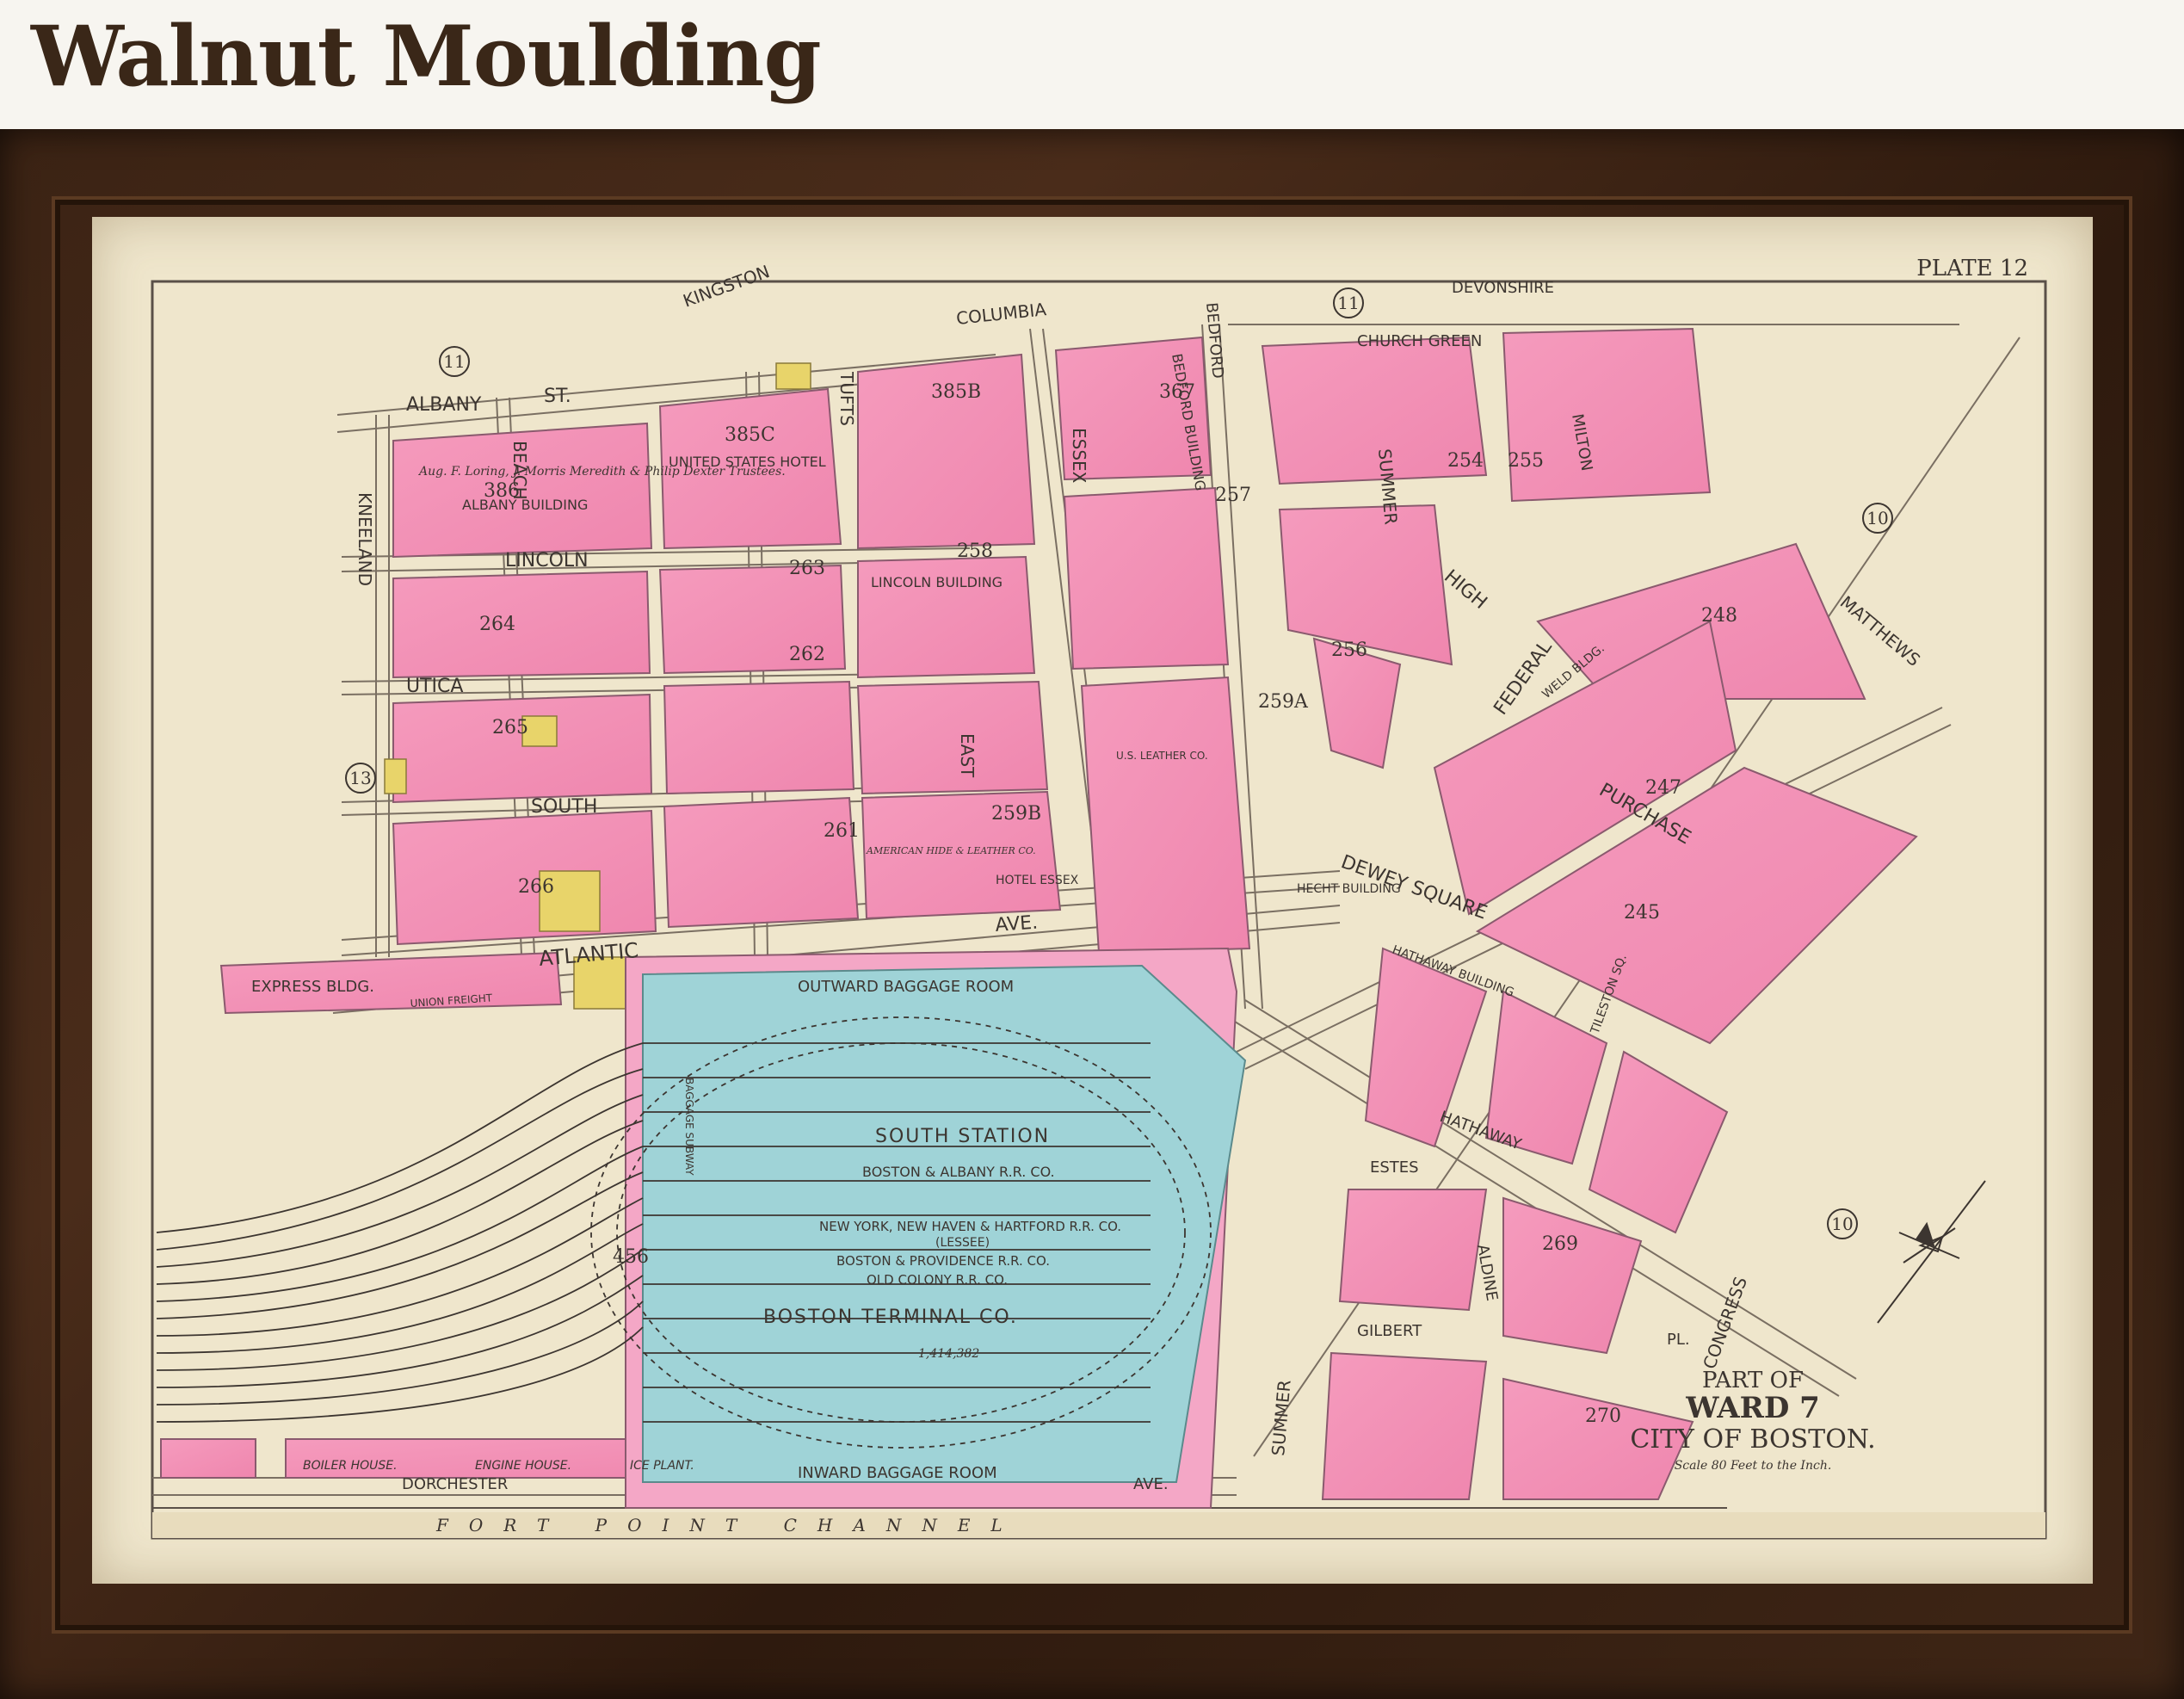  What do you see at coordinates (1752, 1439) in the screenshot?
I see `title-city: CITY OF BOSTON.` at bounding box center [1752, 1439].